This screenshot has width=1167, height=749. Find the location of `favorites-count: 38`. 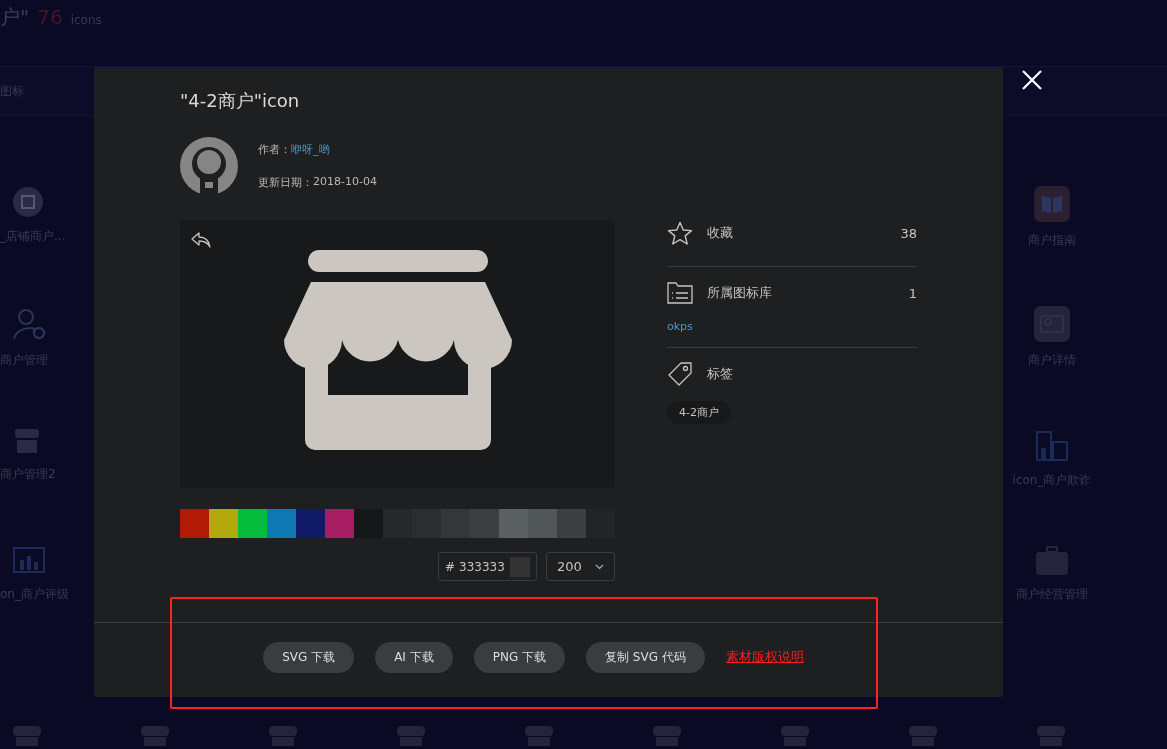

favorites-count: 38 is located at coordinates (908, 233).